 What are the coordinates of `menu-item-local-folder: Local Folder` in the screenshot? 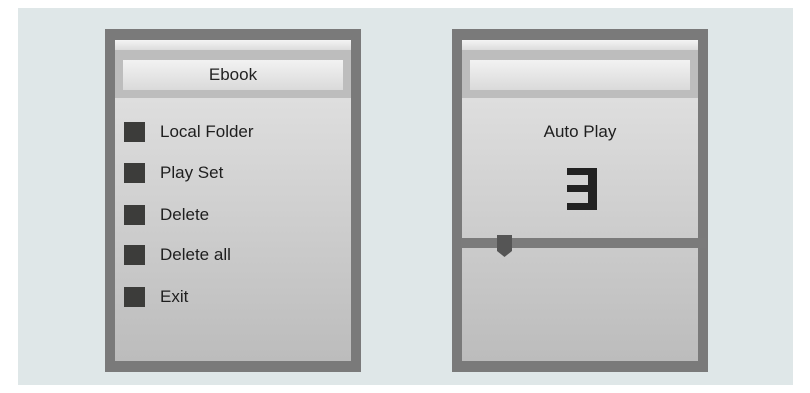 It's located at (189, 132).